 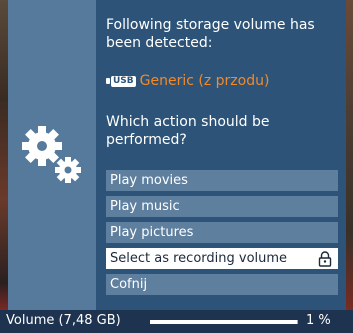 What do you see at coordinates (318, 320) in the screenshot?
I see `volume-percent: 1 %` at bounding box center [318, 320].